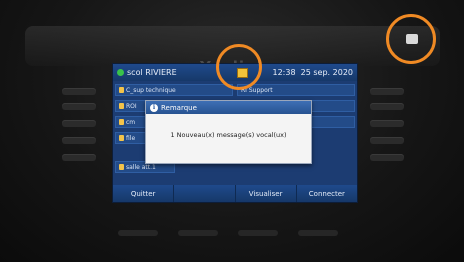 The width and height of the screenshot is (464, 262). I want to click on right-line-label-1: RI Support, so click(296, 90).